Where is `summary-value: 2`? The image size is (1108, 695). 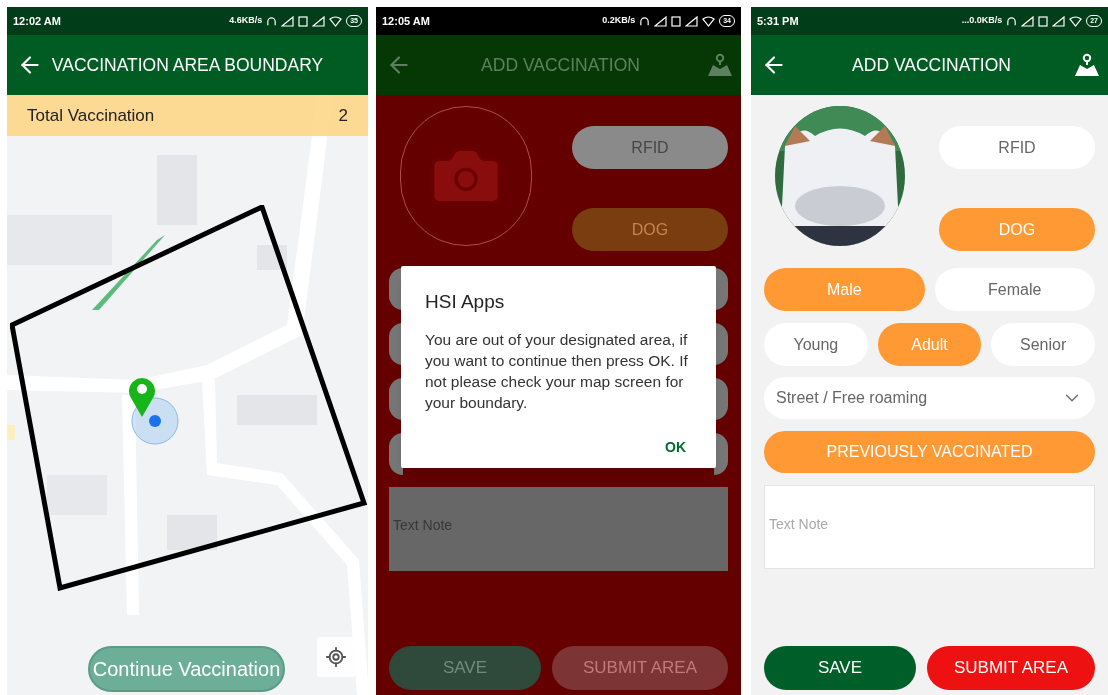
summary-value: 2 is located at coordinates (343, 115).